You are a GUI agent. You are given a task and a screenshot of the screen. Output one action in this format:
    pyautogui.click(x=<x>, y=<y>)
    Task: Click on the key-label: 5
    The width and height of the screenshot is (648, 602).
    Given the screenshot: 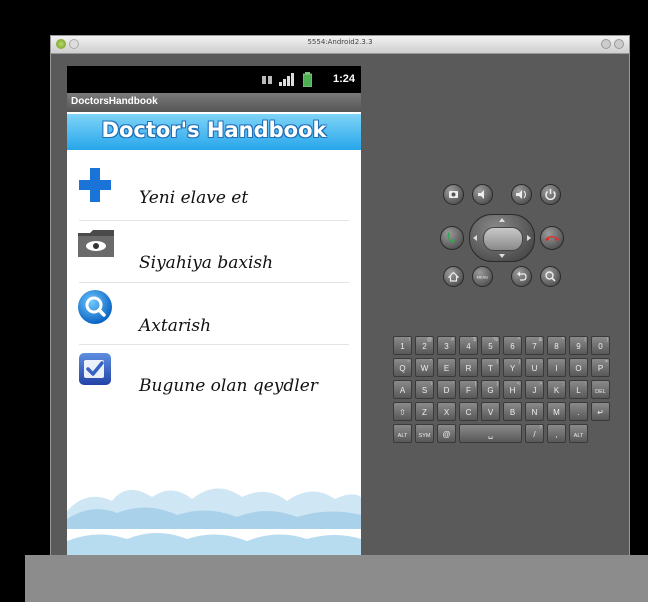 What is the action you would take?
    pyautogui.click(x=490, y=346)
    